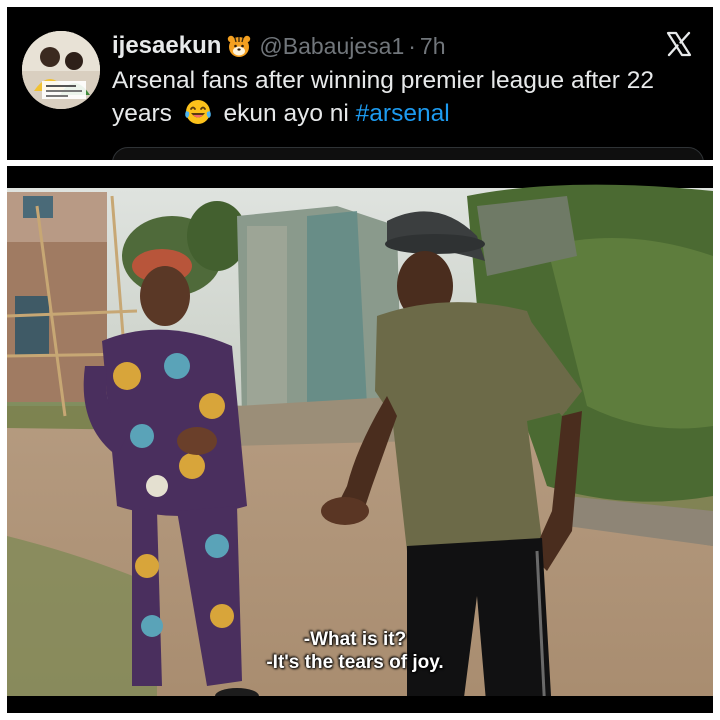 This screenshot has height=720, width=720. I want to click on avatar, so click(61, 70).